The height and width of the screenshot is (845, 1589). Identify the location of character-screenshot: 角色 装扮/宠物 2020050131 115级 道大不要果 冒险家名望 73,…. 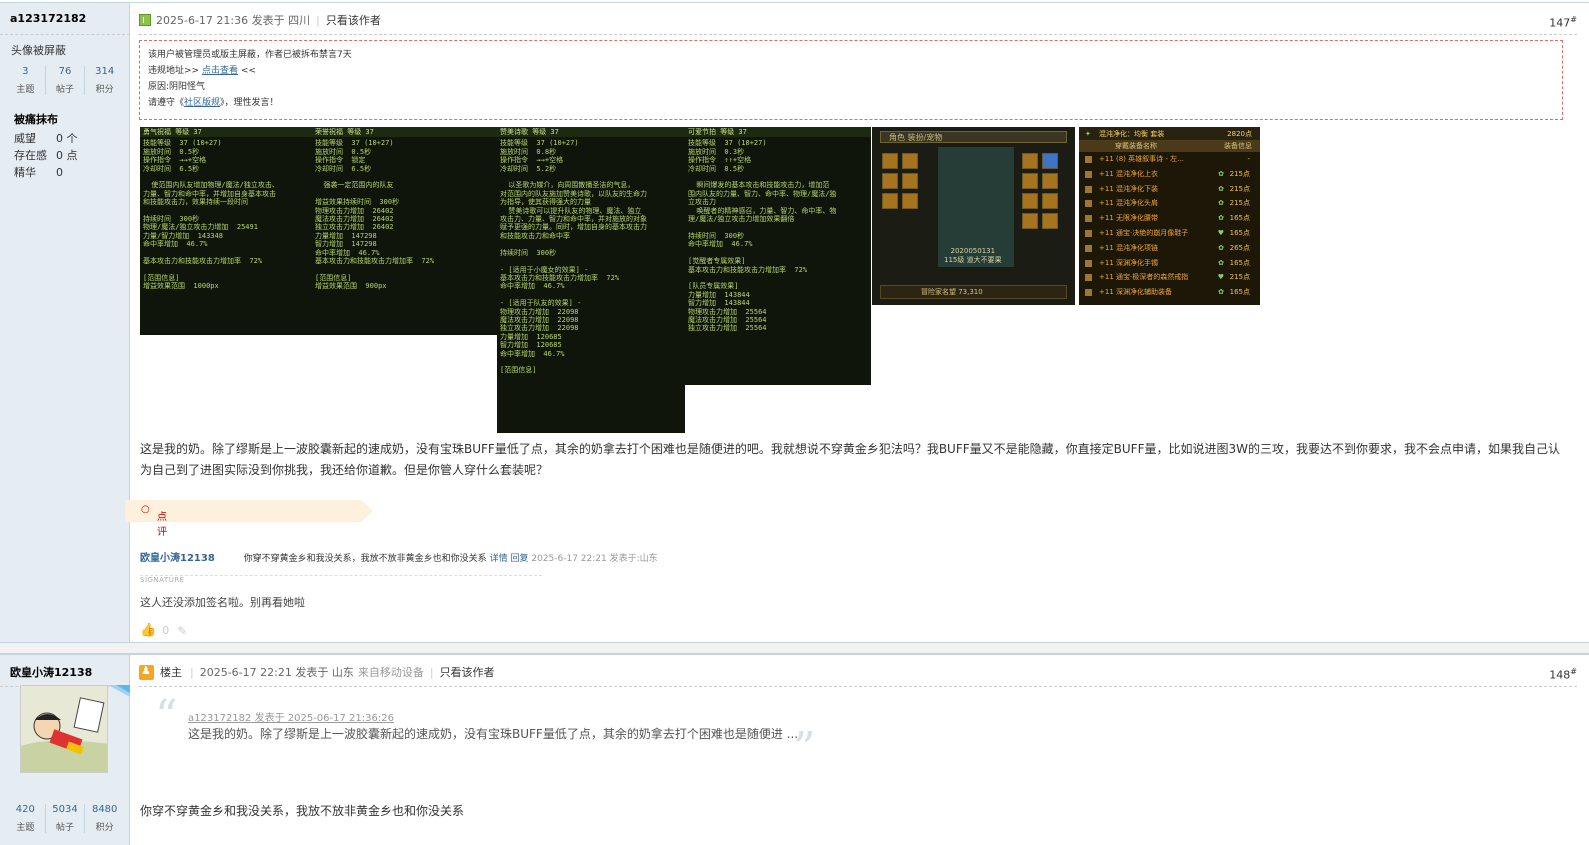
(973, 216).